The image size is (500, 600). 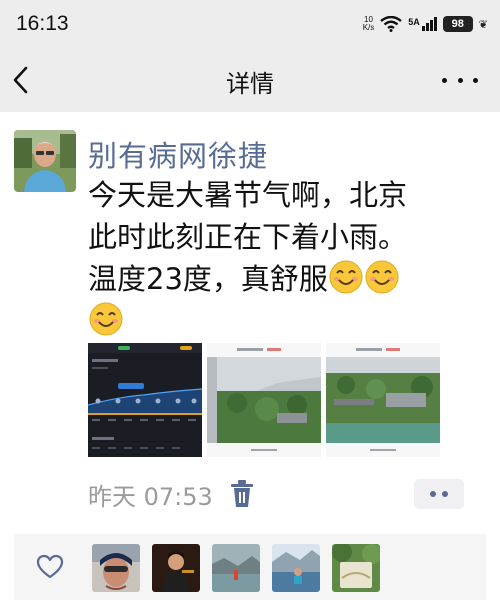 What do you see at coordinates (422, 24) in the screenshot?
I see `cellular-signal-icon: 5A` at bounding box center [422, 24].